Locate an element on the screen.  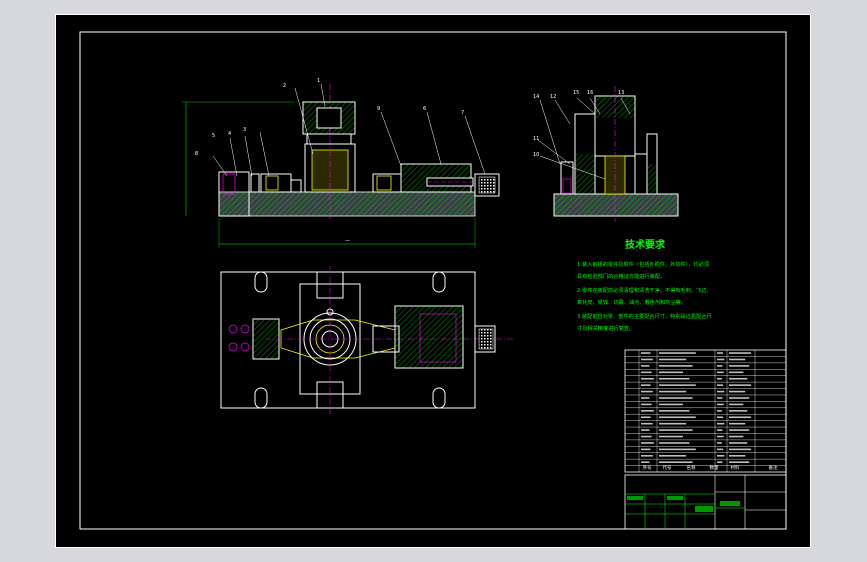
top-view is located at coordinates (367, 340).